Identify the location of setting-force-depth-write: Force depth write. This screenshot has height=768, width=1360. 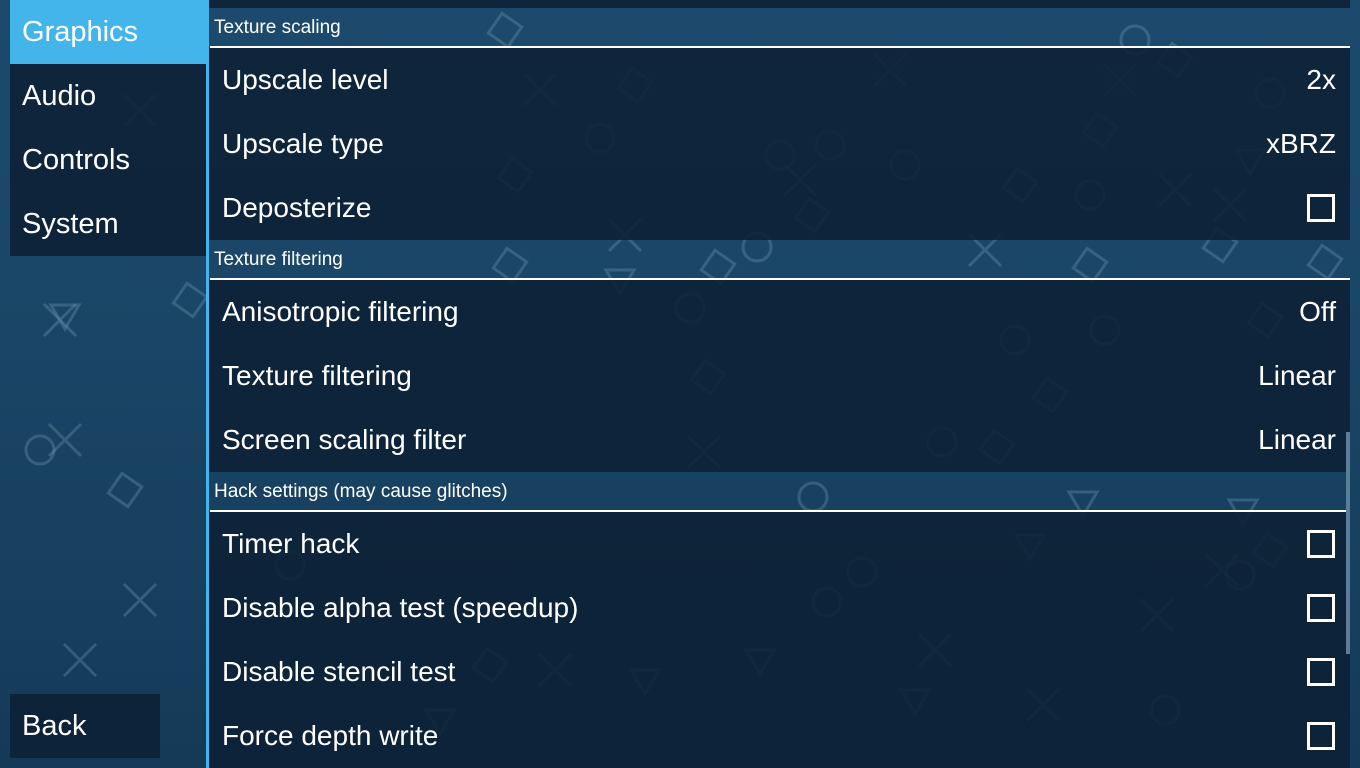
(779, 736).